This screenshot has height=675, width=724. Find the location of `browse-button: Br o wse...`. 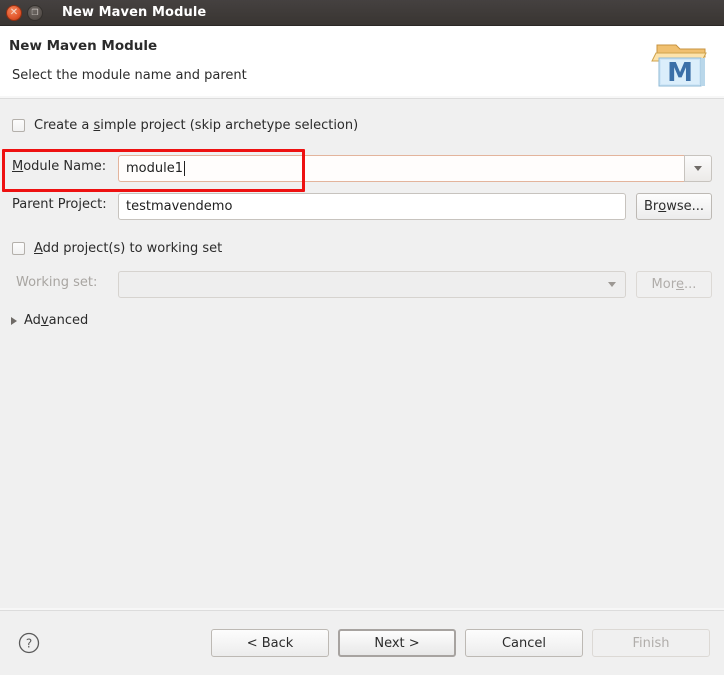

browse-button: Br o wse... is located at coordinates (674, 206).